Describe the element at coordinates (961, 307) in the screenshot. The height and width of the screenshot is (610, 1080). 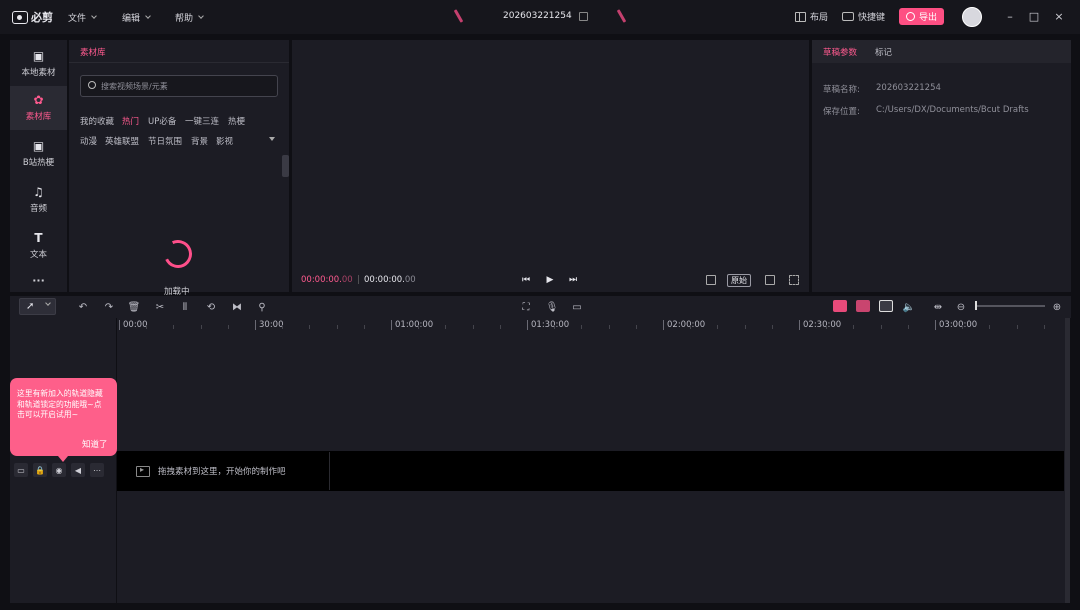
I see `zoom-out-button: ⊖` at that location.